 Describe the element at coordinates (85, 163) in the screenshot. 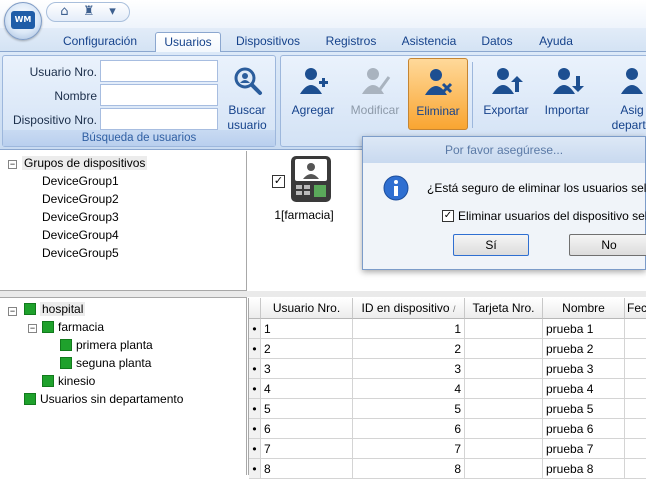

I see `device-groups-root: Grupos de dispositivos` at that location.